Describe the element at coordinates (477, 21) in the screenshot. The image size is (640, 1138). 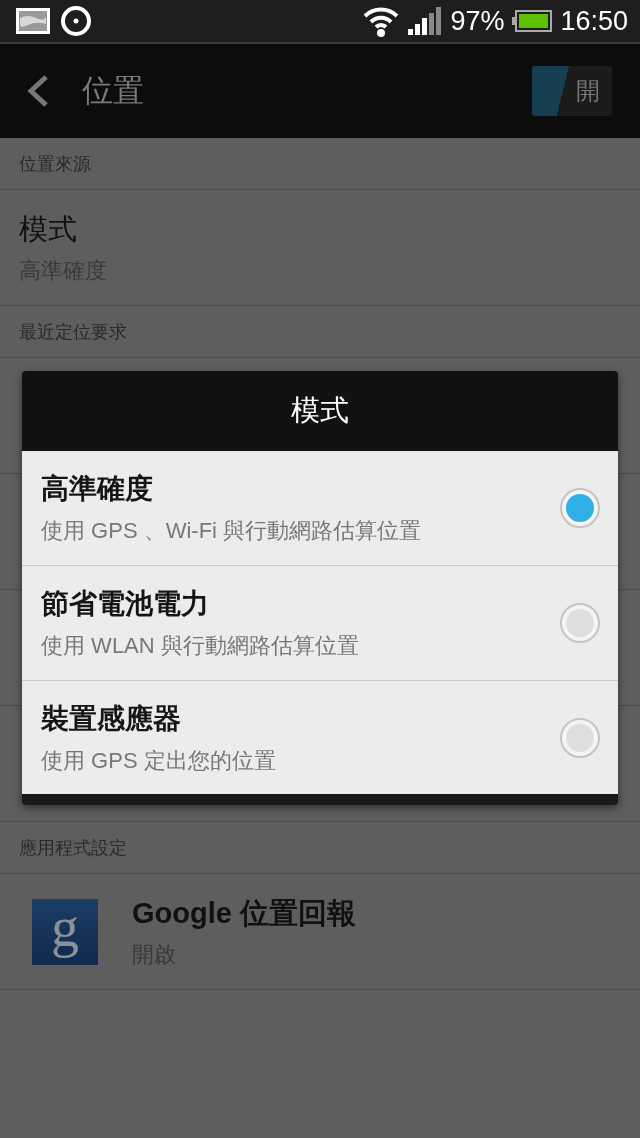
I see `battery-percent: 97%` at that location.